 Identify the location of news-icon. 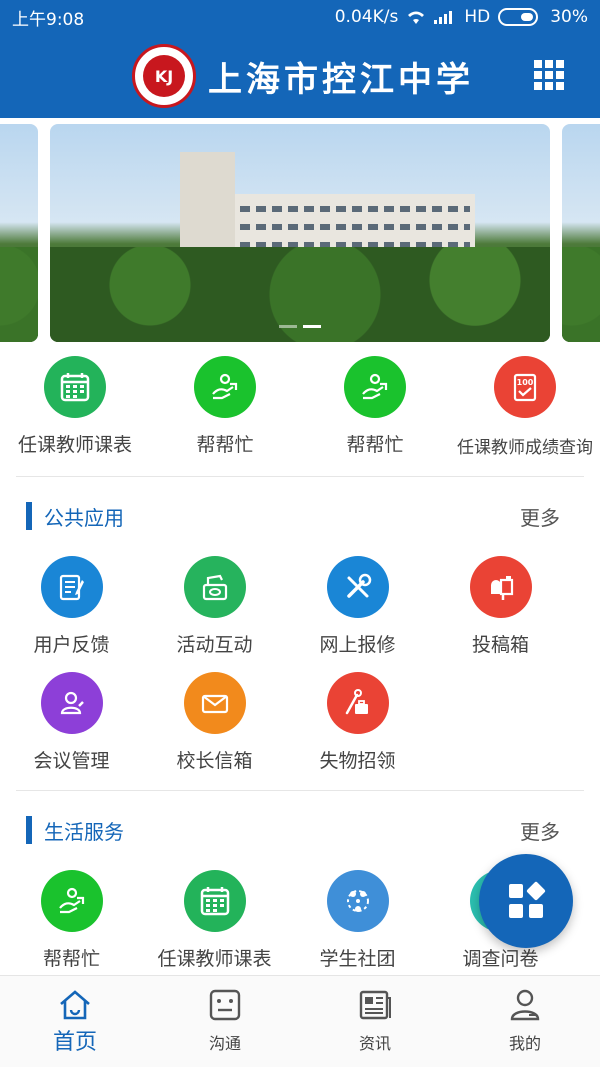
(375, 1005).